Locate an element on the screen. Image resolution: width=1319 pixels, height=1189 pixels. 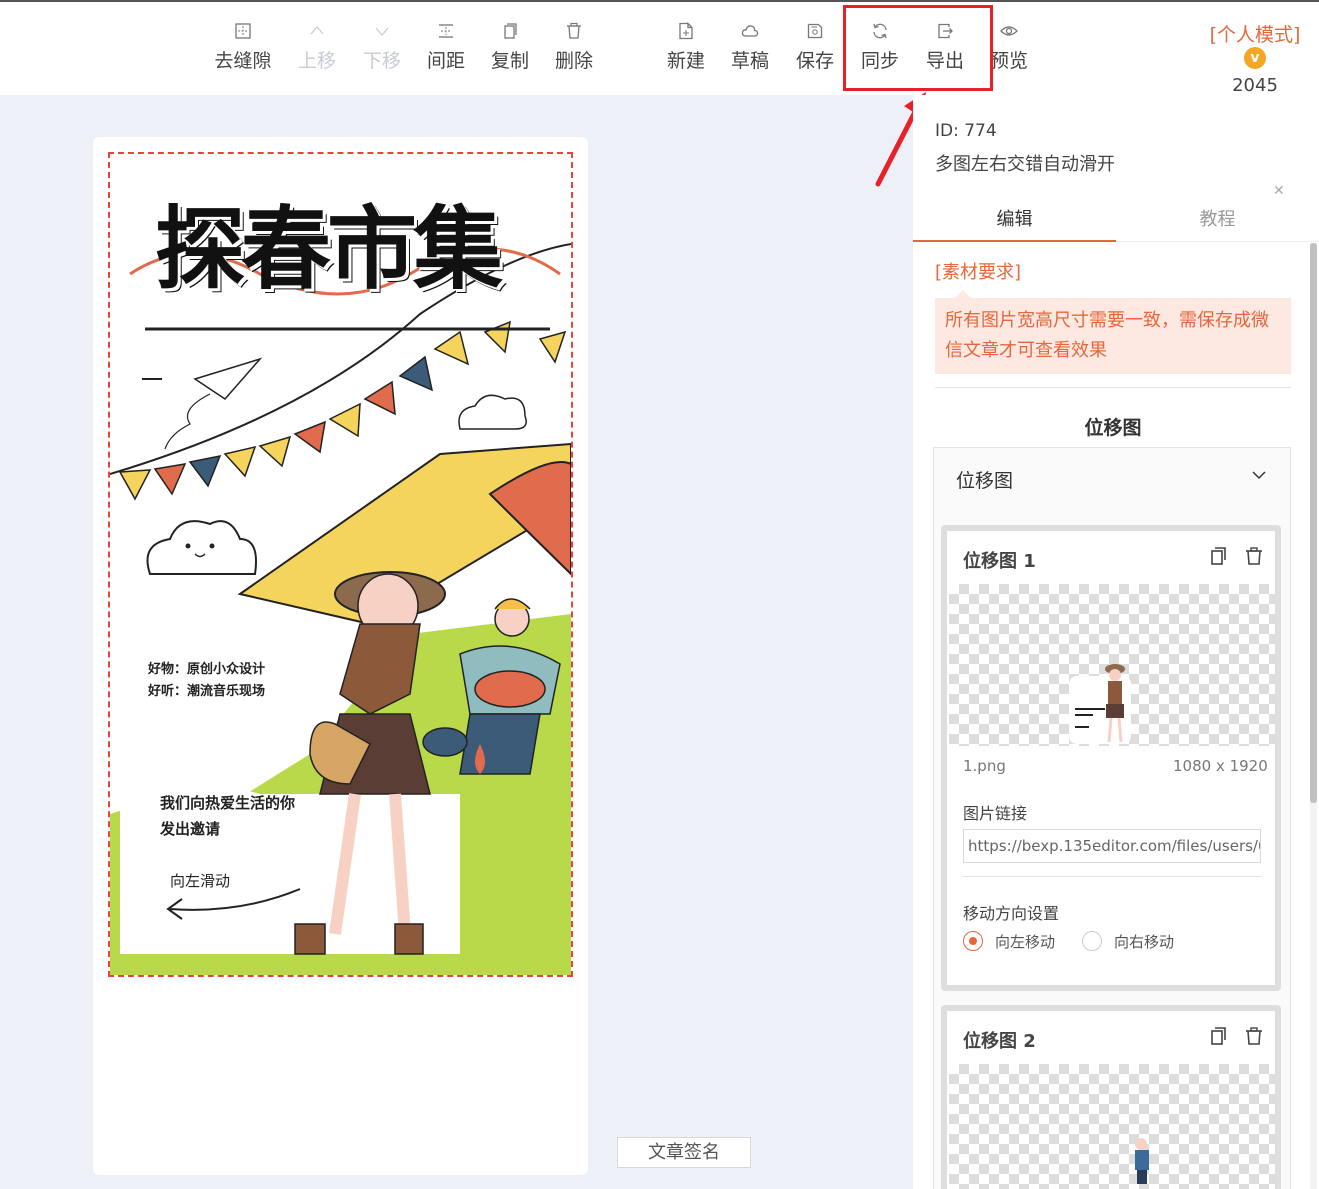
panel-scrollbar is located at coordinates (1313, 716).